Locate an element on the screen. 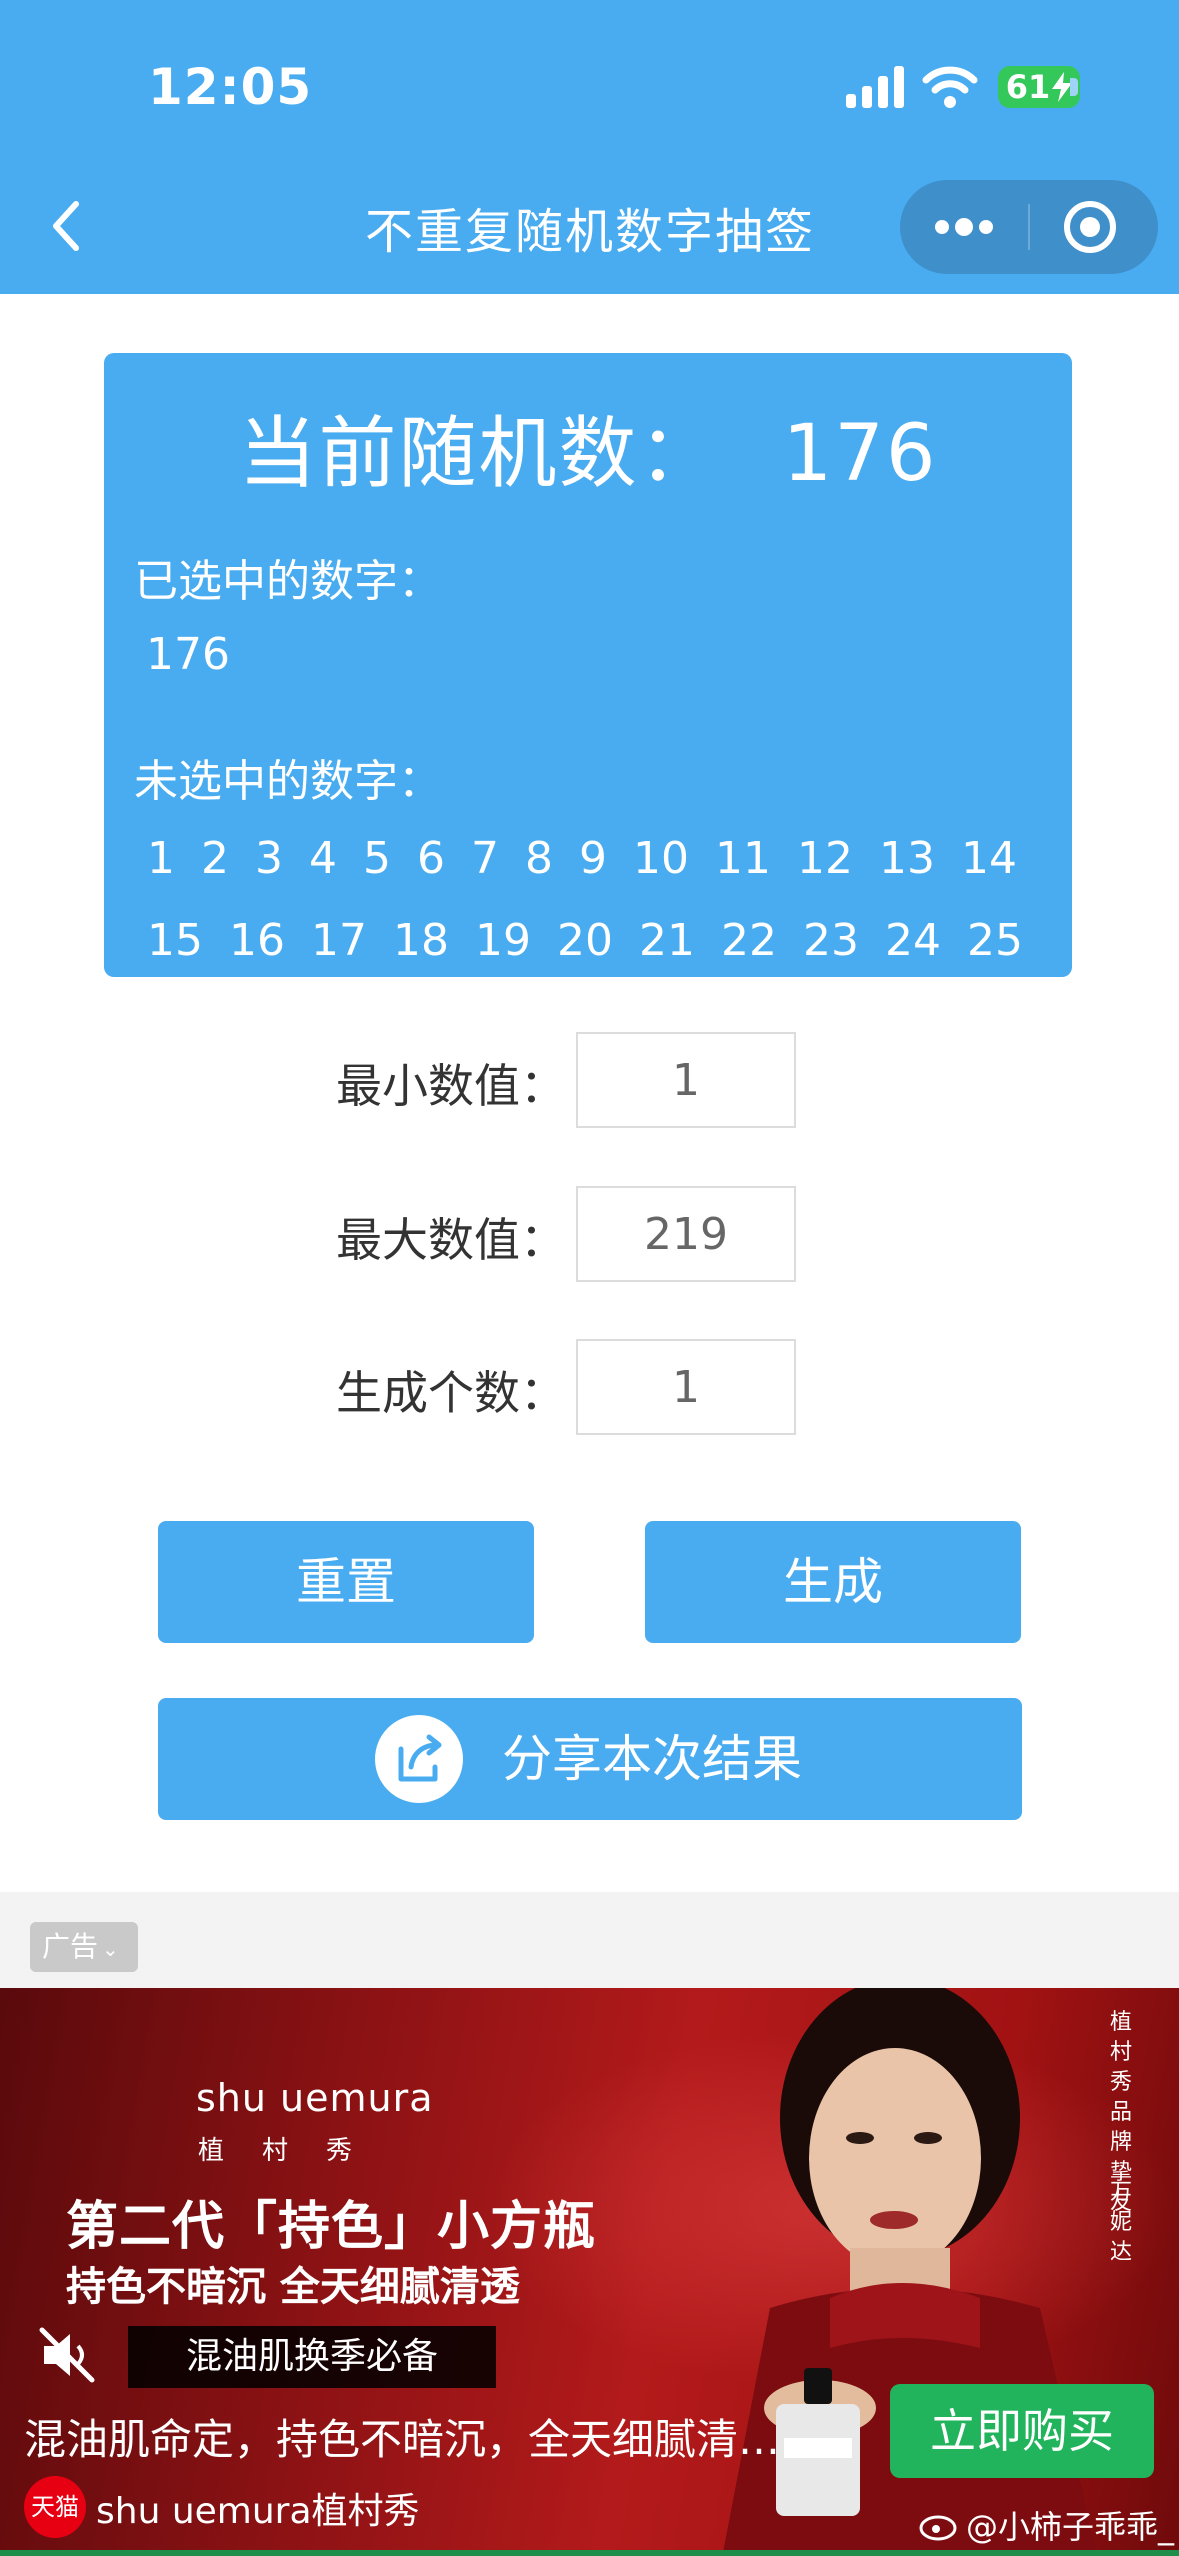  min-value-row: 最小数值： is located at coordinates (589, 1080).